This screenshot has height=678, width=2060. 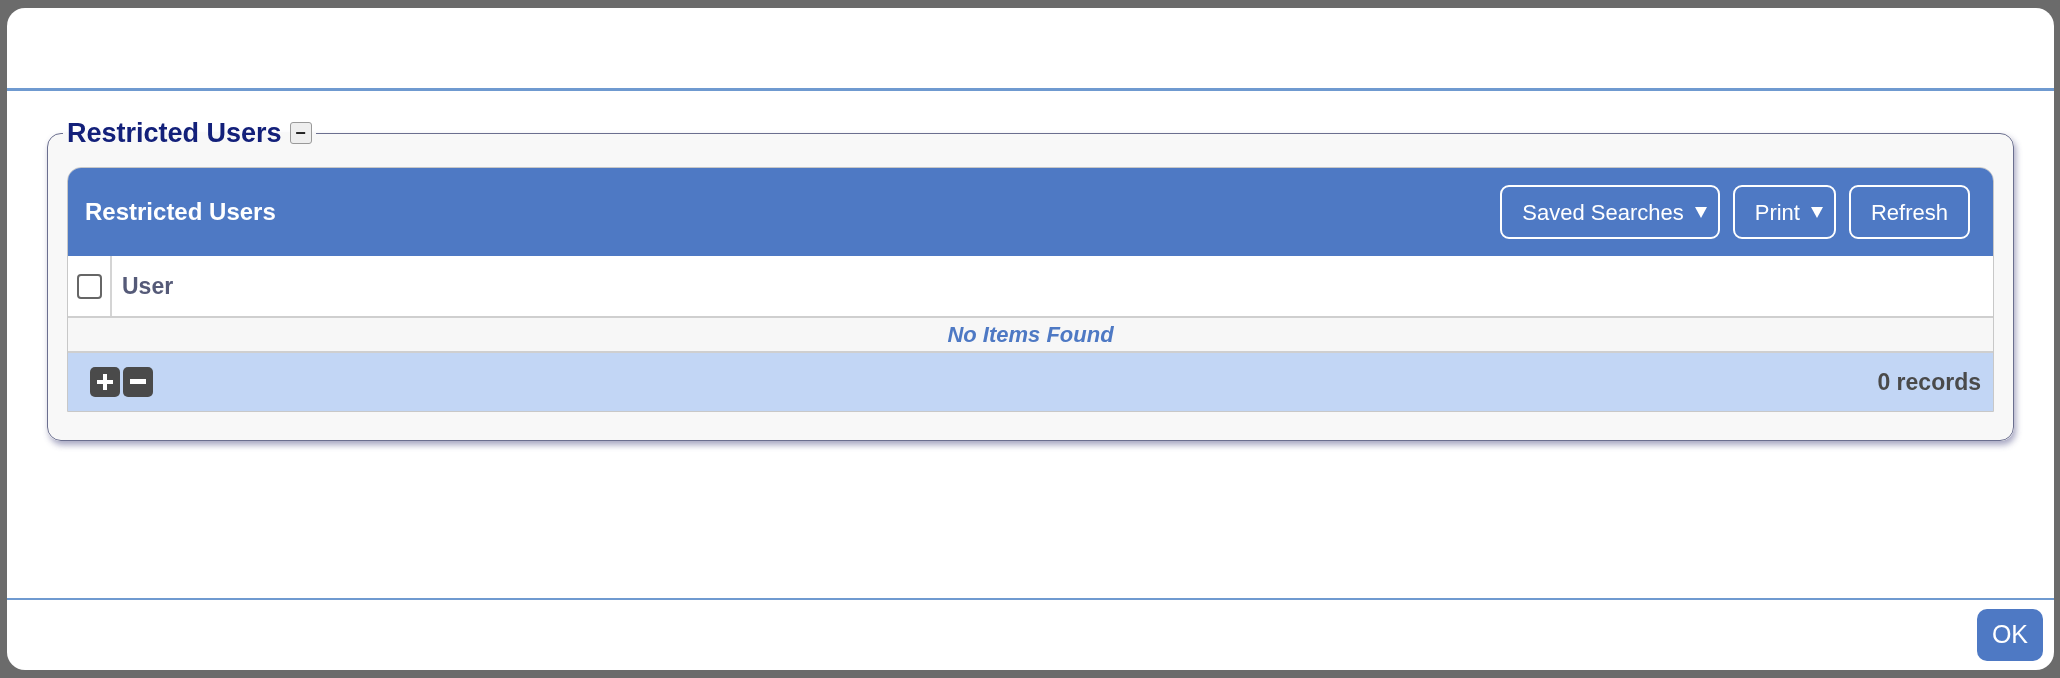 I want to click on select-all-checkbox, so click(x=89, y=286).